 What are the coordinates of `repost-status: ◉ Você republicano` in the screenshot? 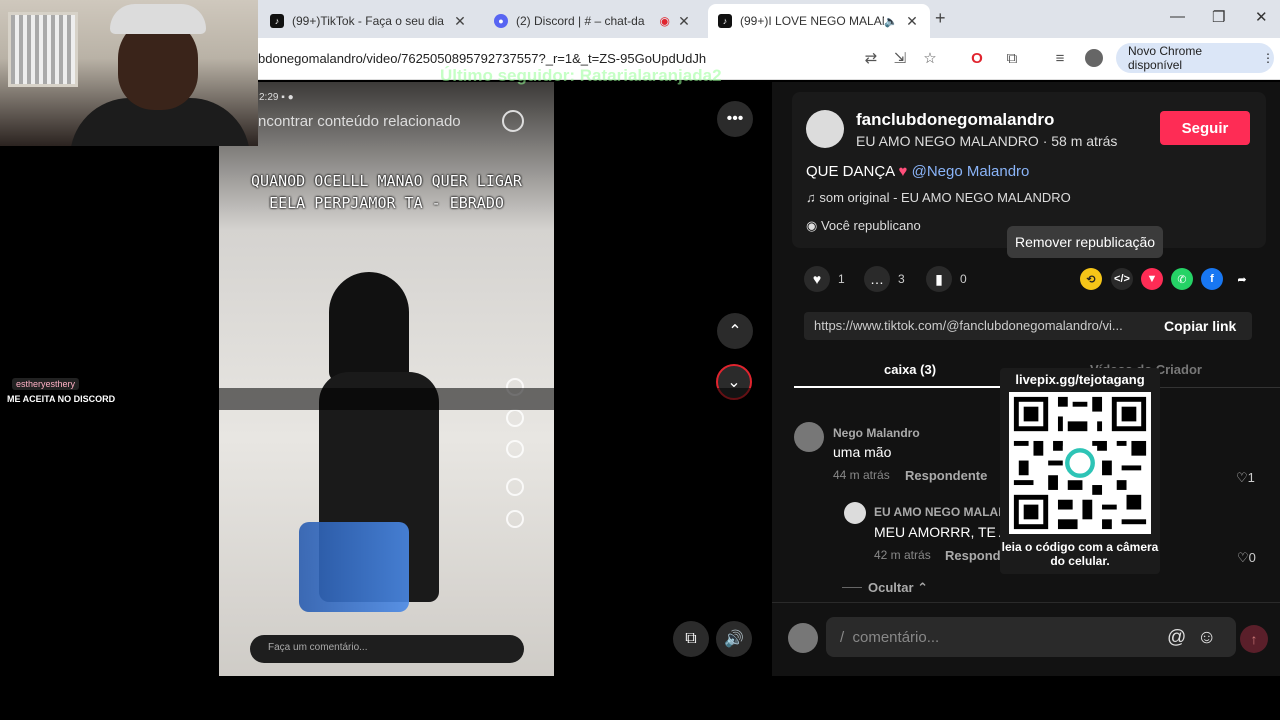 It's located at (863, 226).